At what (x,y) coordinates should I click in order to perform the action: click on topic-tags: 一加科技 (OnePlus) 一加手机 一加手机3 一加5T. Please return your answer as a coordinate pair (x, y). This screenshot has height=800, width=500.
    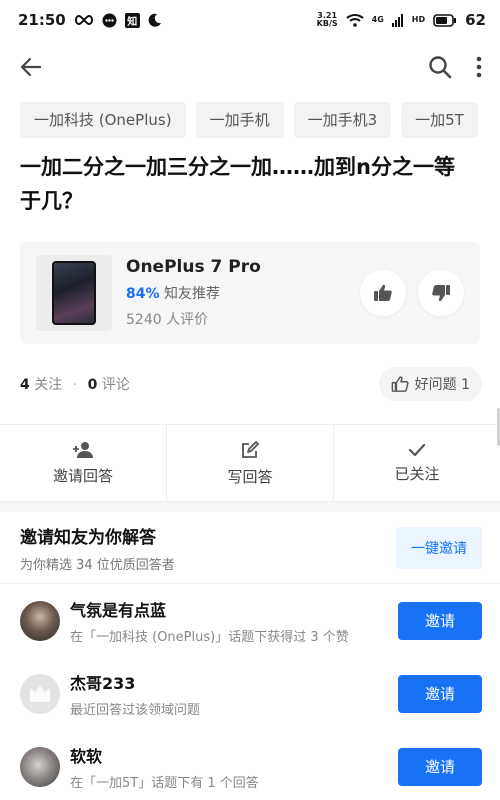
    Looking at the image, I should click on (250, 118).